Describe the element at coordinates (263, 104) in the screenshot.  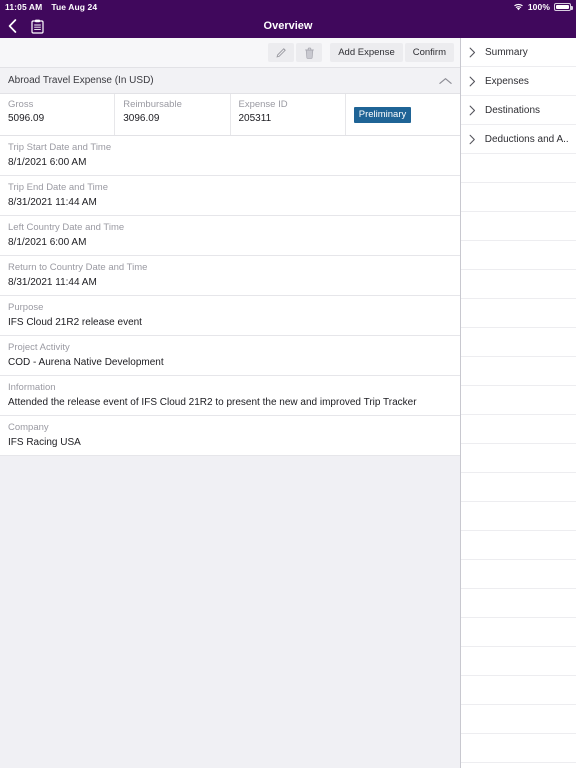
I see `summary-label: Expense ID` at that location.